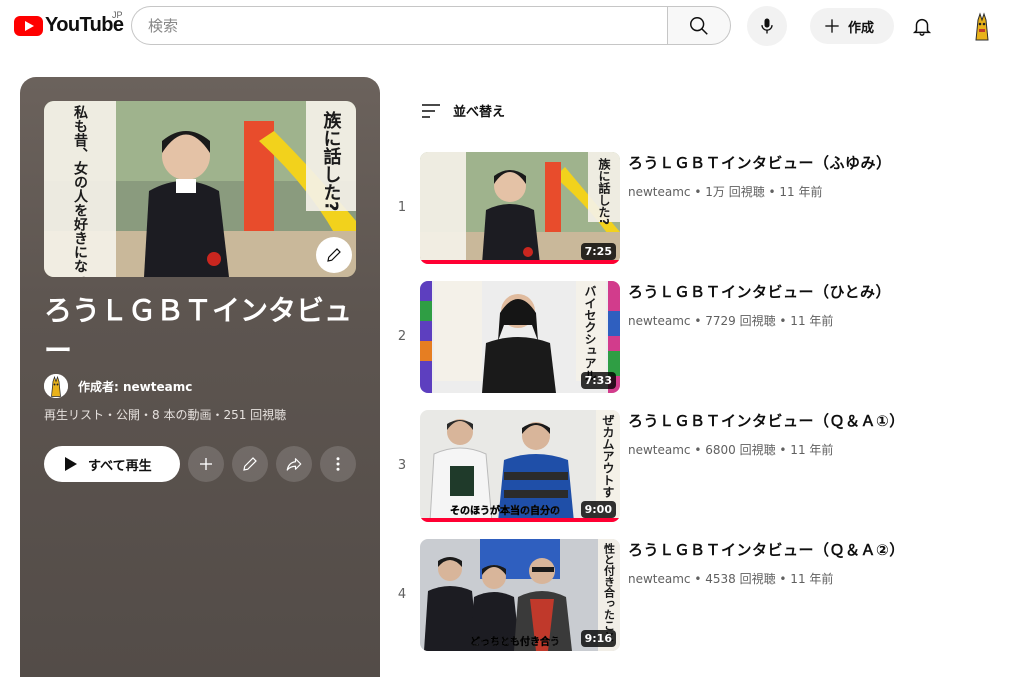  Describe the element at coordinates (505, 510) in the screenshot. I see `video-subtitle: そのほうが本当の自分の` at that location.